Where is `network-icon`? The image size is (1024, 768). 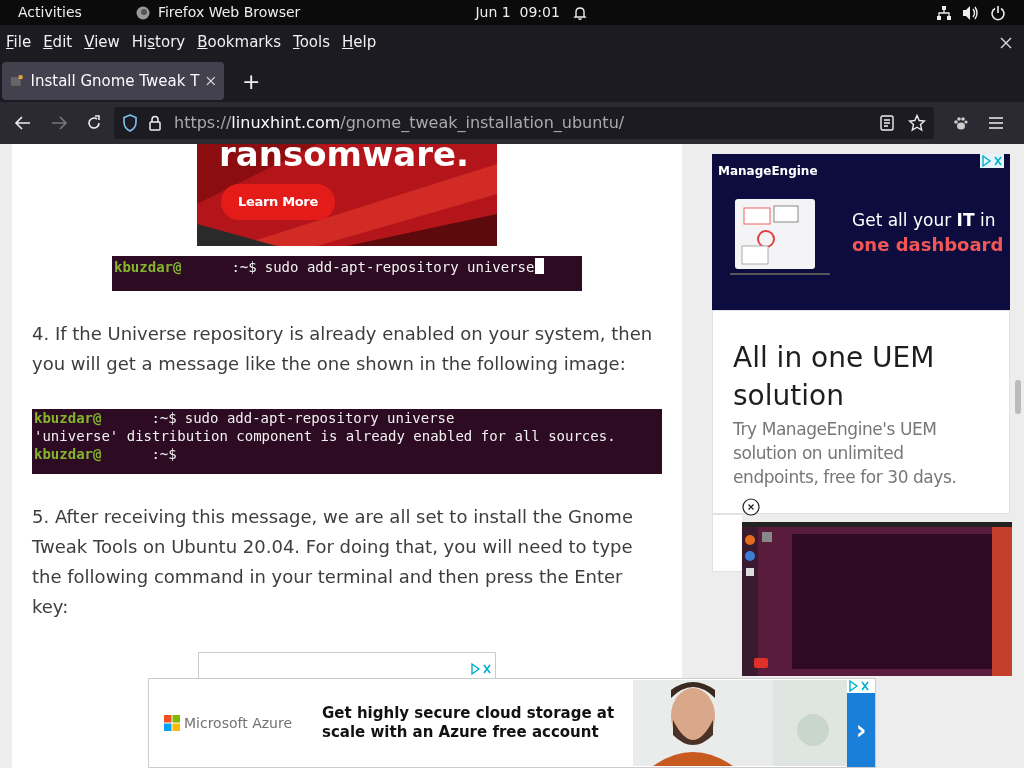
network-icon is located at coordinates (944, 12).